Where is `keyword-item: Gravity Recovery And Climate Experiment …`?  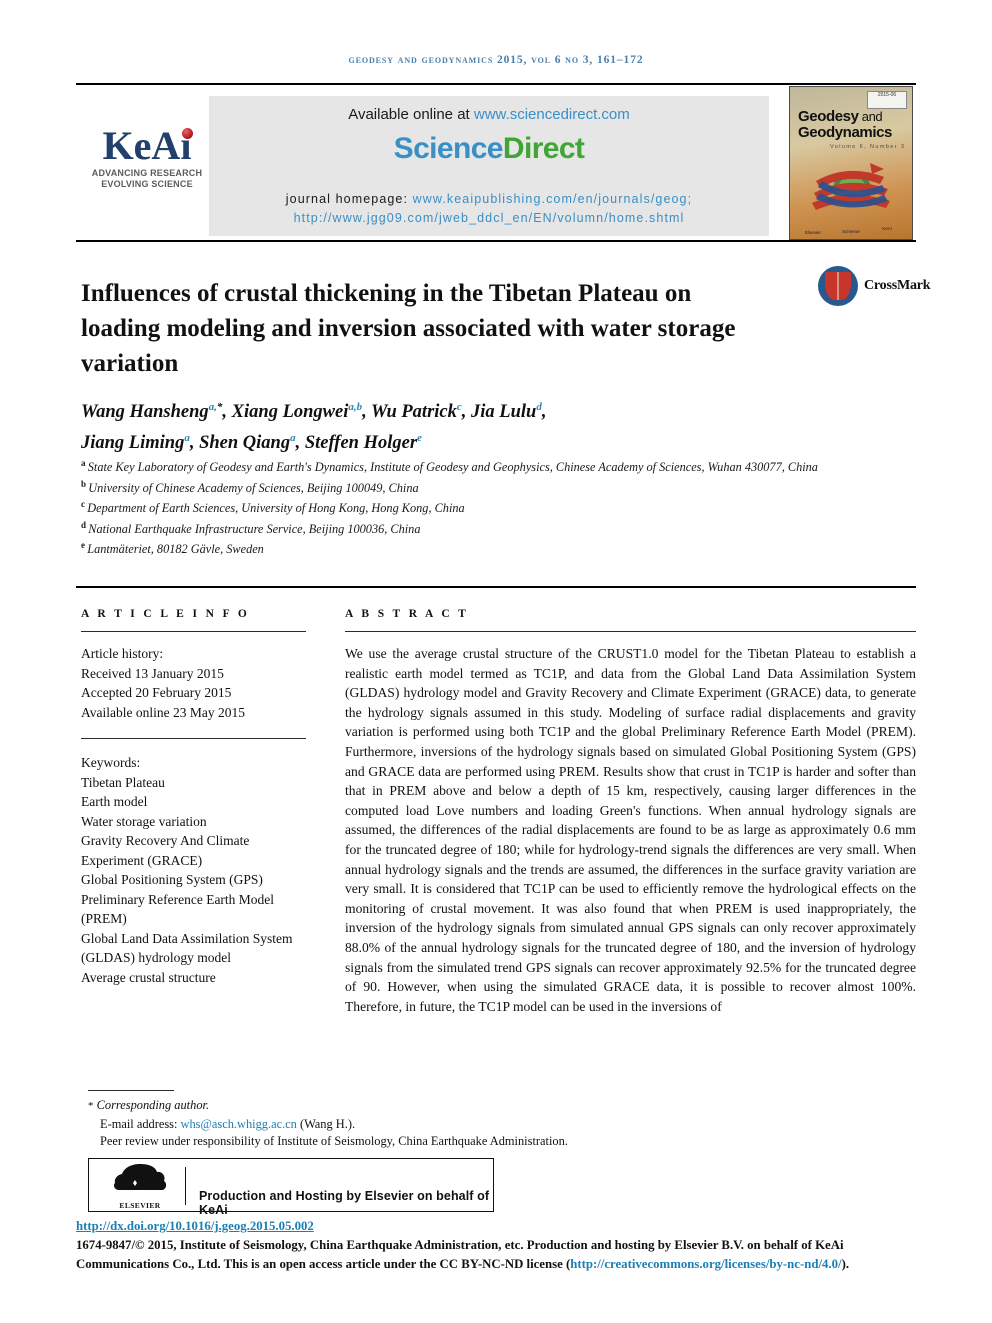 keyword-item: Gravity Recovery And Climate Experiment … is located at coordinates (193, 850).